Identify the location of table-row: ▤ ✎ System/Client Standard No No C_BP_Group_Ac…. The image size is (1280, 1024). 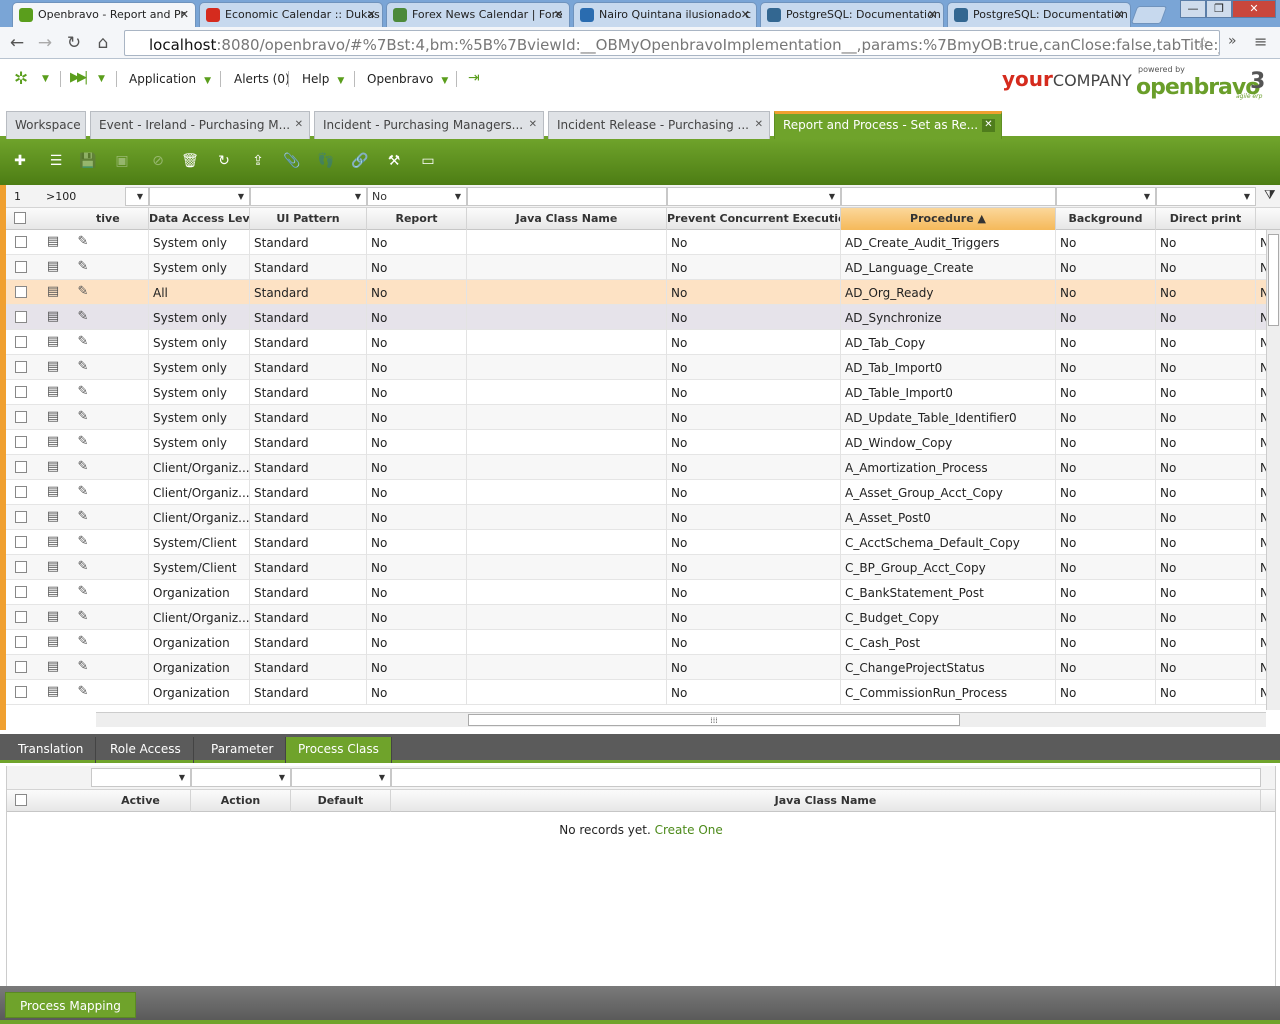
(636, 567).